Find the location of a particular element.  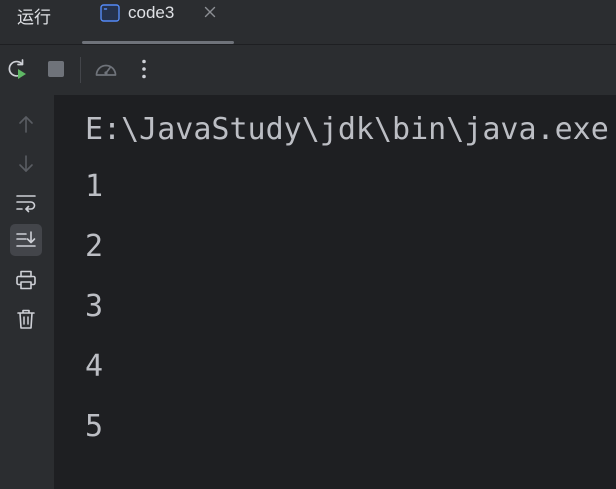

tab-code3: code3 is located at coordinates (158, 22).